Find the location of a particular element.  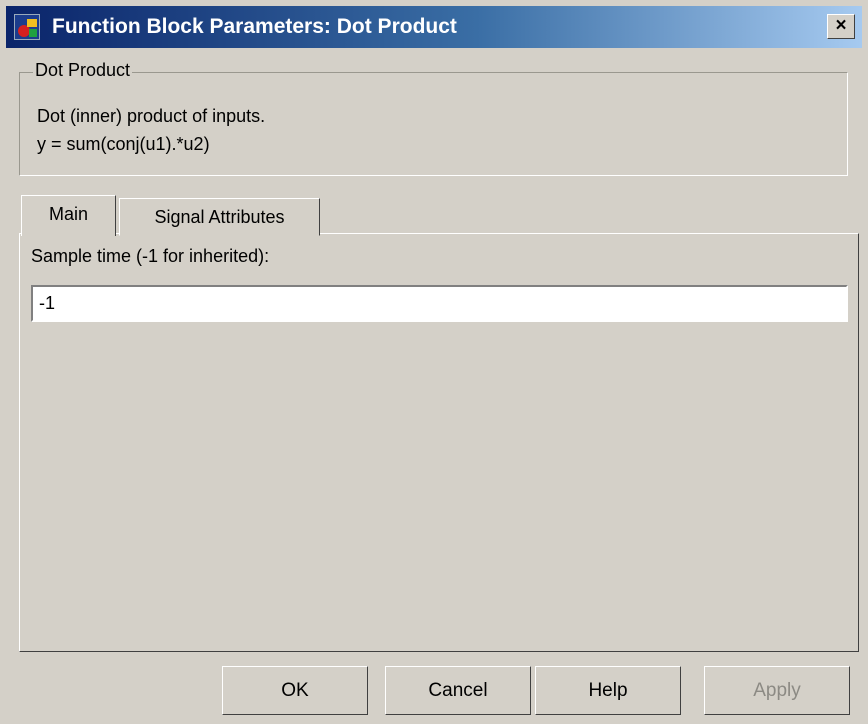

tab-signal-attributes: Signal Attributes is located at coordinates (219, 217).